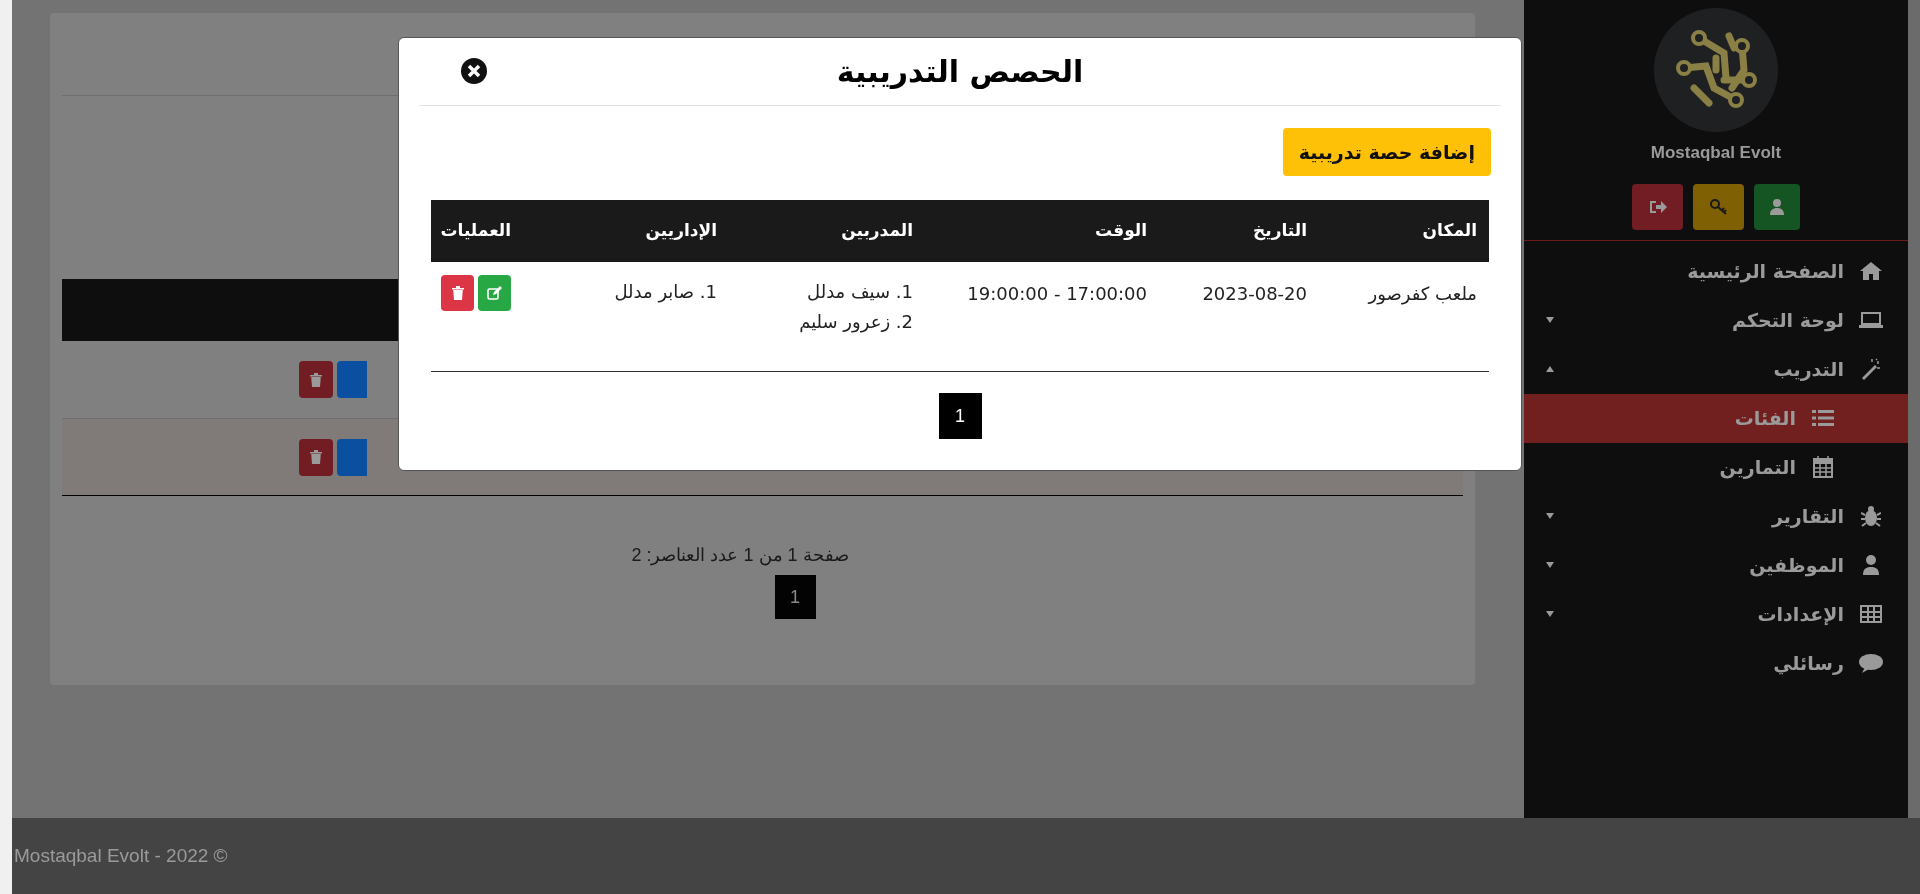 This screenshot has width=1920, height=894. I want to click on column-header: التاريخ, so click(1280, 231).